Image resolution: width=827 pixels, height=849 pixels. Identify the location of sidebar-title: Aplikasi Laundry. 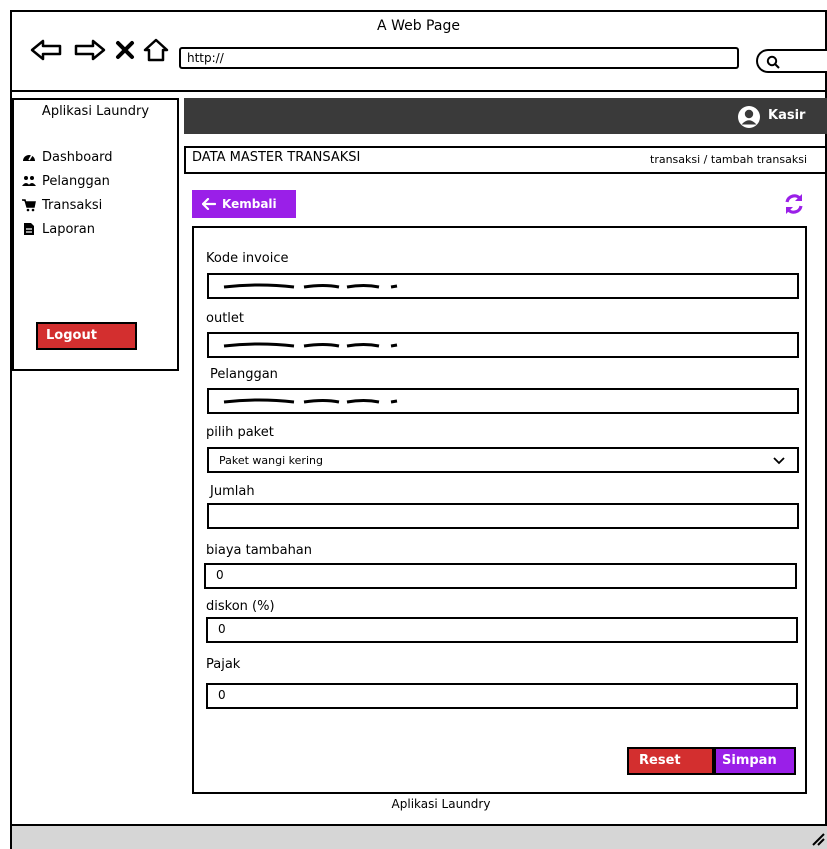
(95, 111).